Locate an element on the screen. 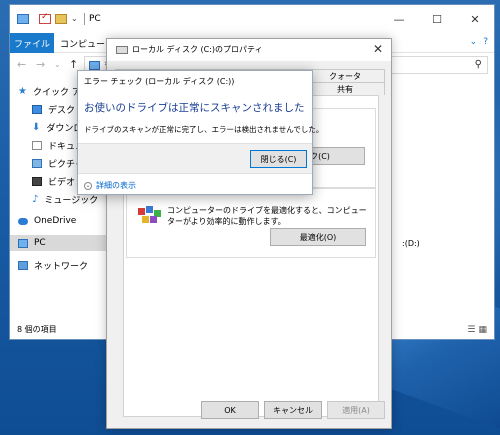 The height and width of the screenshot is (435, 500). sidebar-item-network: ネットワーク is located at coordinates (60, 265).